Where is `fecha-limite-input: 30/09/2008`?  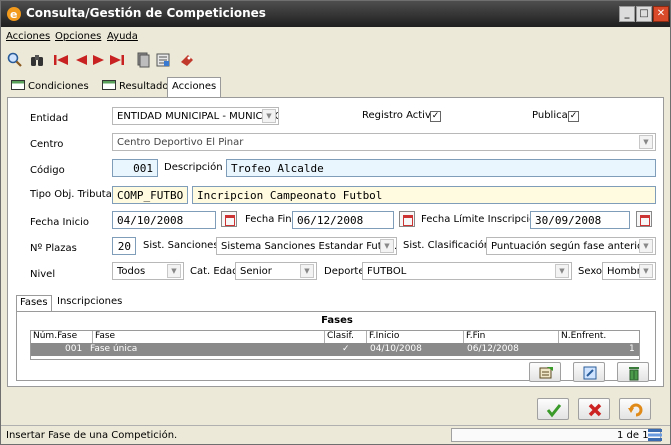 fecha-limite-input: 30/09/2008 is located at coordinates (580, 220).